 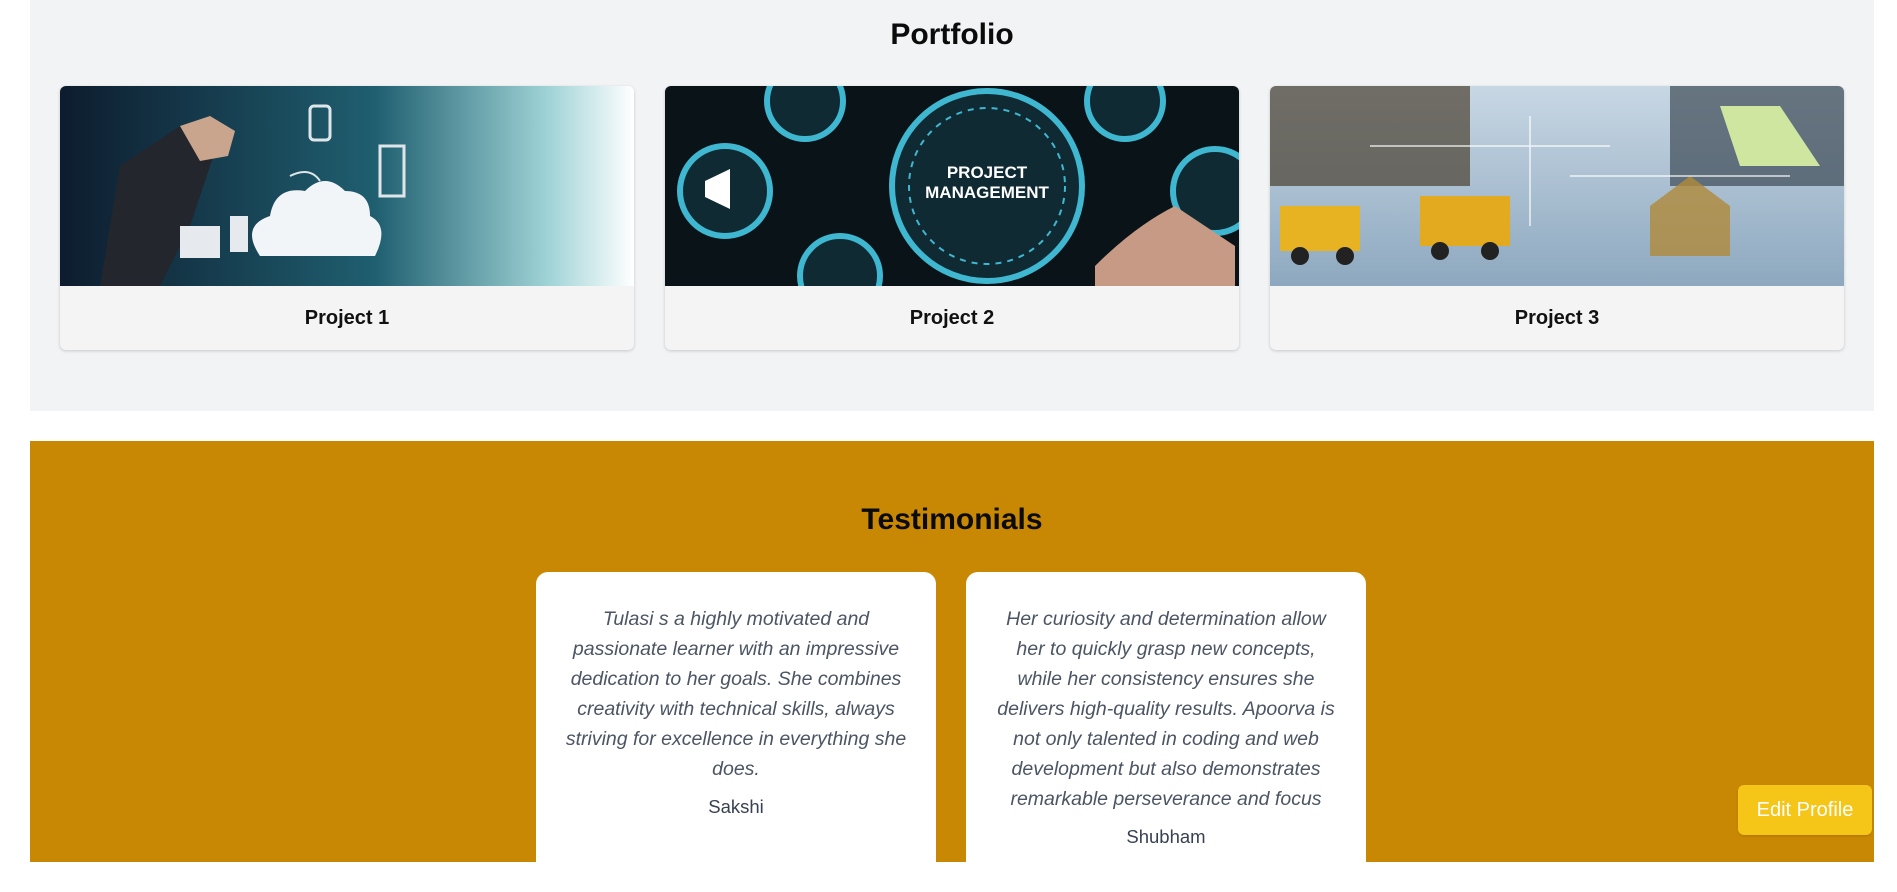 I want to click on project-2-image: PROJECT MANAGEMENT, so click(x=952, y=186).